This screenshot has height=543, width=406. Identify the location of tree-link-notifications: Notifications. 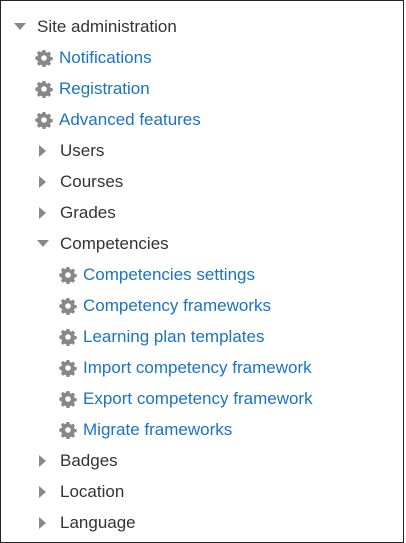
(93, 58).